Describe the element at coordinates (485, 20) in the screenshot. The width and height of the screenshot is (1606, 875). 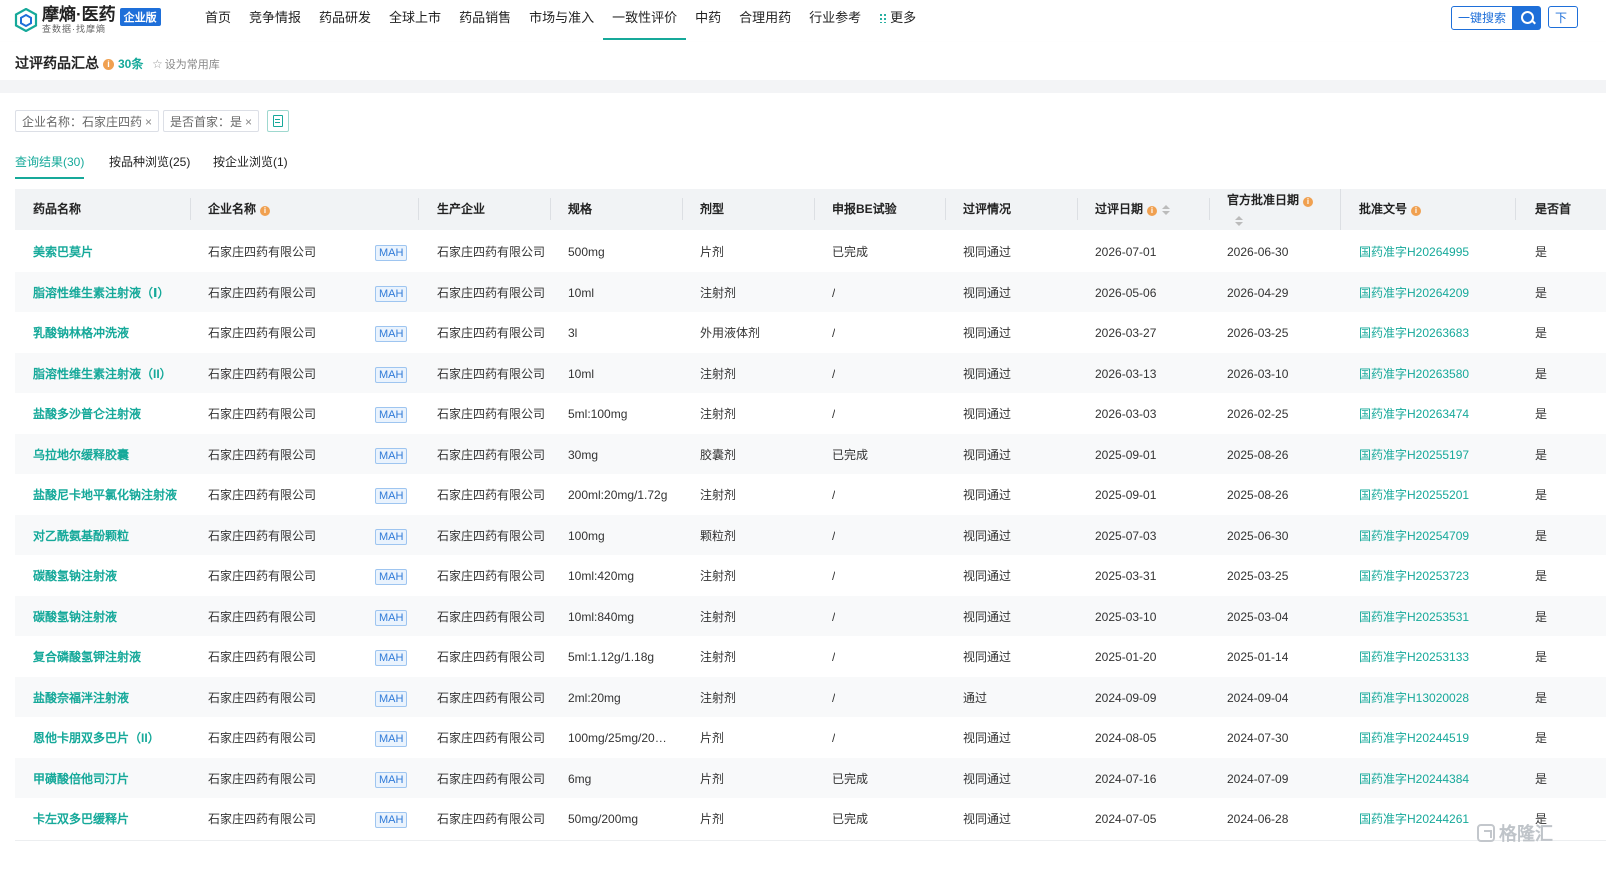
I see `nav-item-sales: 药品销售` at that location.